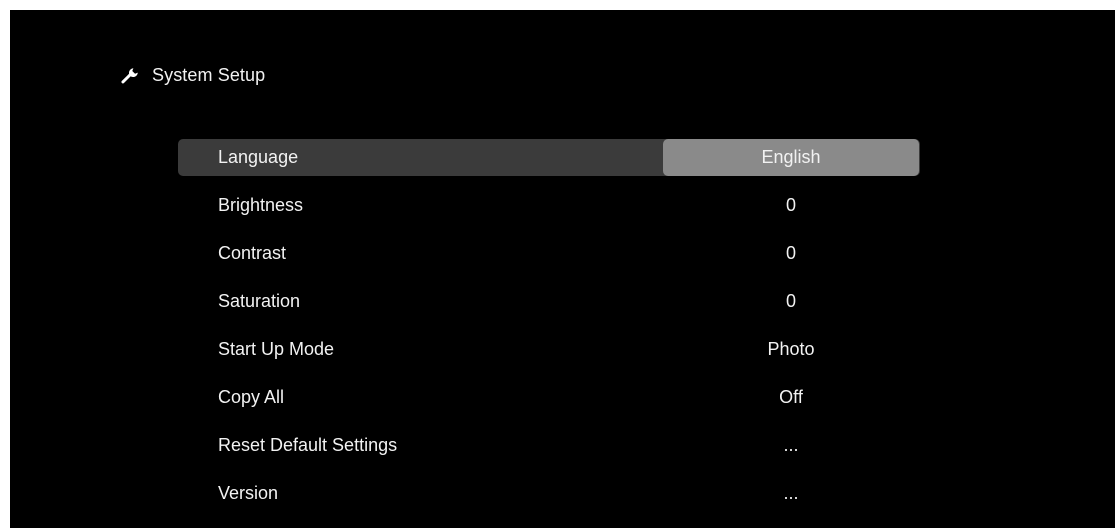 The image size is (1115, 528). Describe the element at coordinates (549, 253) in the screenshot. I see `menu-row-contrast: Contrast 0` at that location.